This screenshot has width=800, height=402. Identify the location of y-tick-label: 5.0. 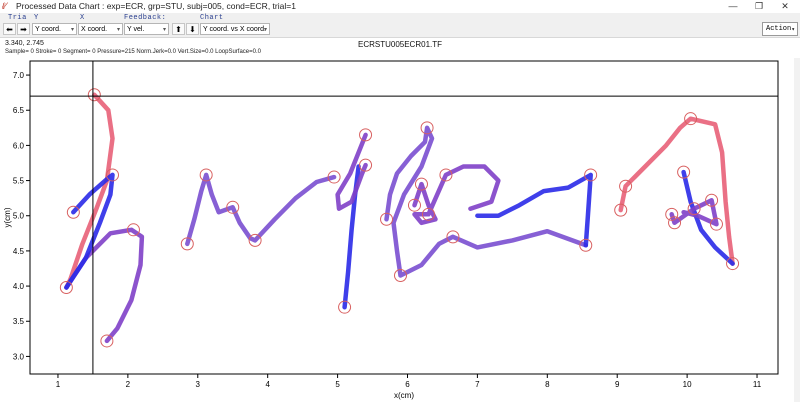
(19, 216).